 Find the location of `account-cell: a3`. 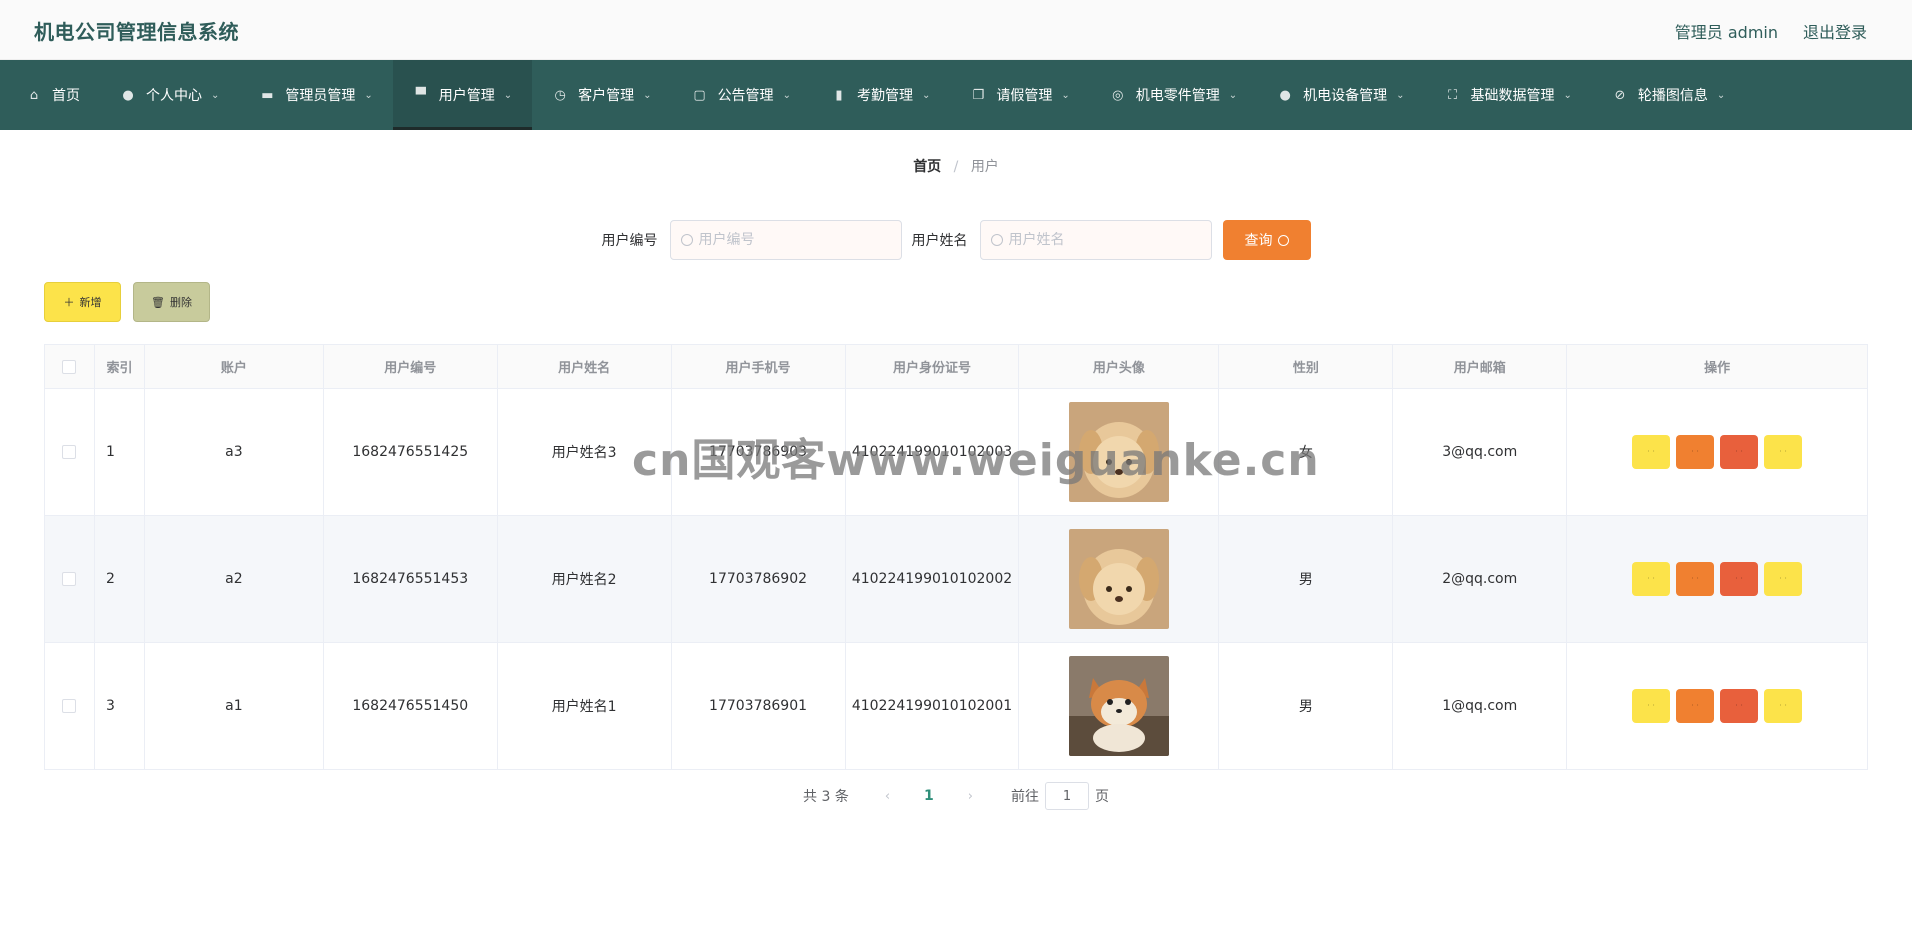

account-cell: a3 is located at coordinates (233, 452).